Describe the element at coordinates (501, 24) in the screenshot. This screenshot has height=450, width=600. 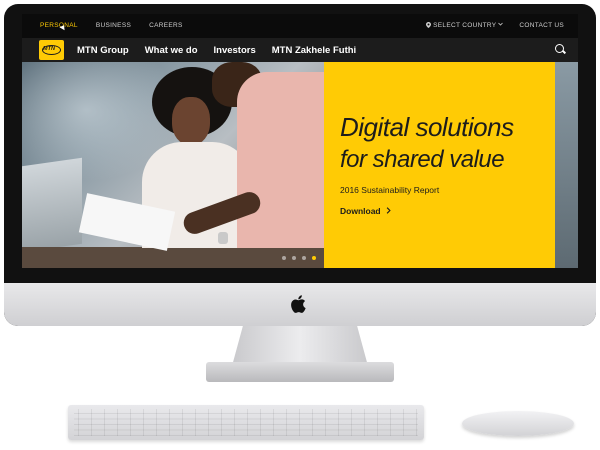
I see `chevron-down-icon` at that location.